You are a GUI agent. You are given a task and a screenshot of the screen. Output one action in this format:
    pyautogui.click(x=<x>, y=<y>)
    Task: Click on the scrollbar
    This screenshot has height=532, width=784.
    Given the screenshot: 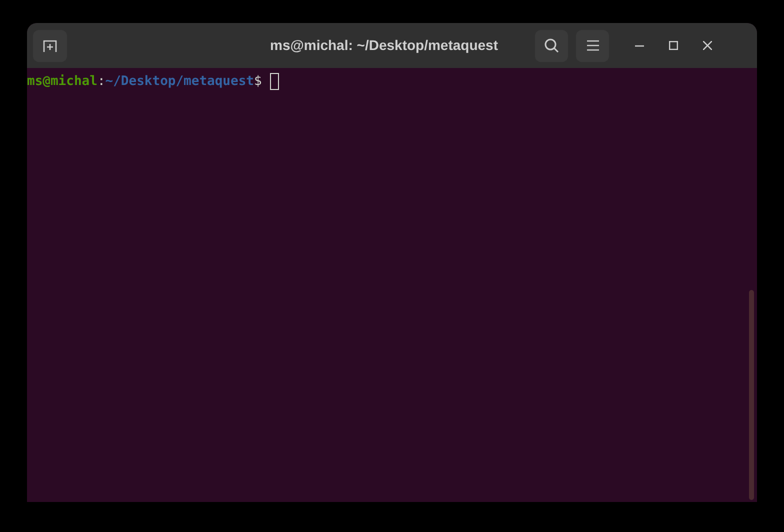 What is the action you would take?
    pyautogui.click(x=751, y=395)
    